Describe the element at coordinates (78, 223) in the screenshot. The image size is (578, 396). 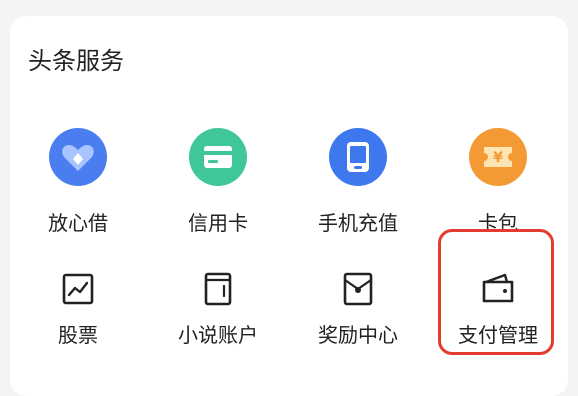
I see `service-label: 放心借` at that location.